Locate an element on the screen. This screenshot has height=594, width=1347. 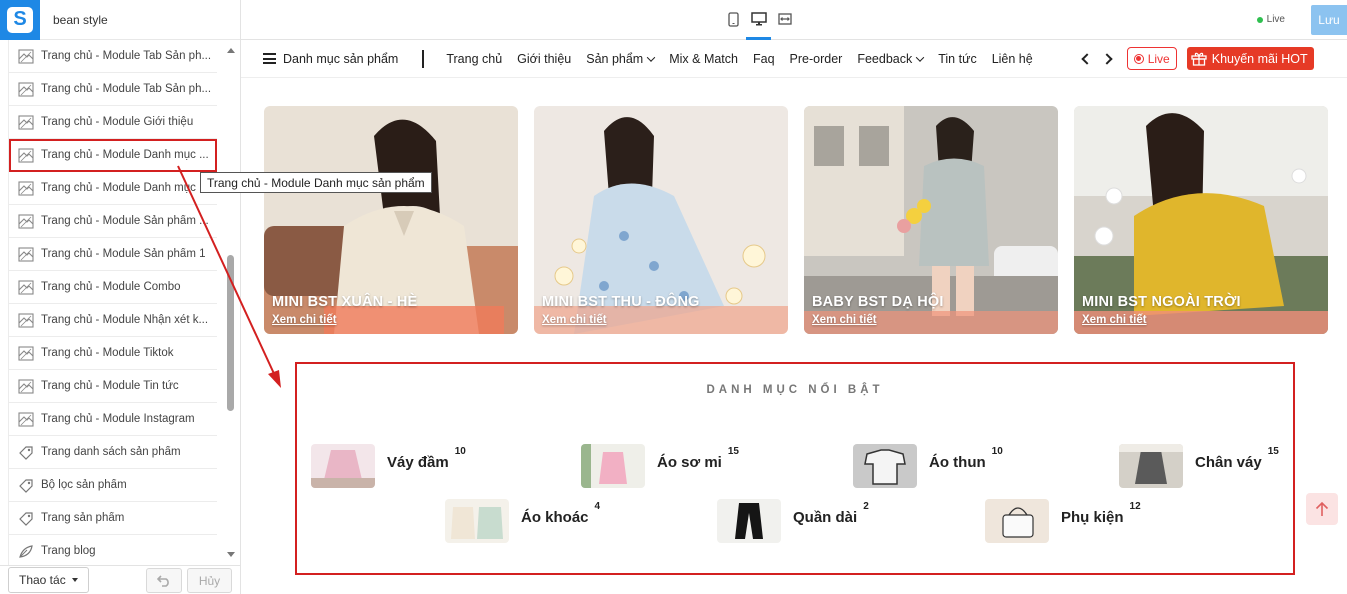
sidebar-module-item: Trang chủ - Module Combo is located at coordinates (113, 287).